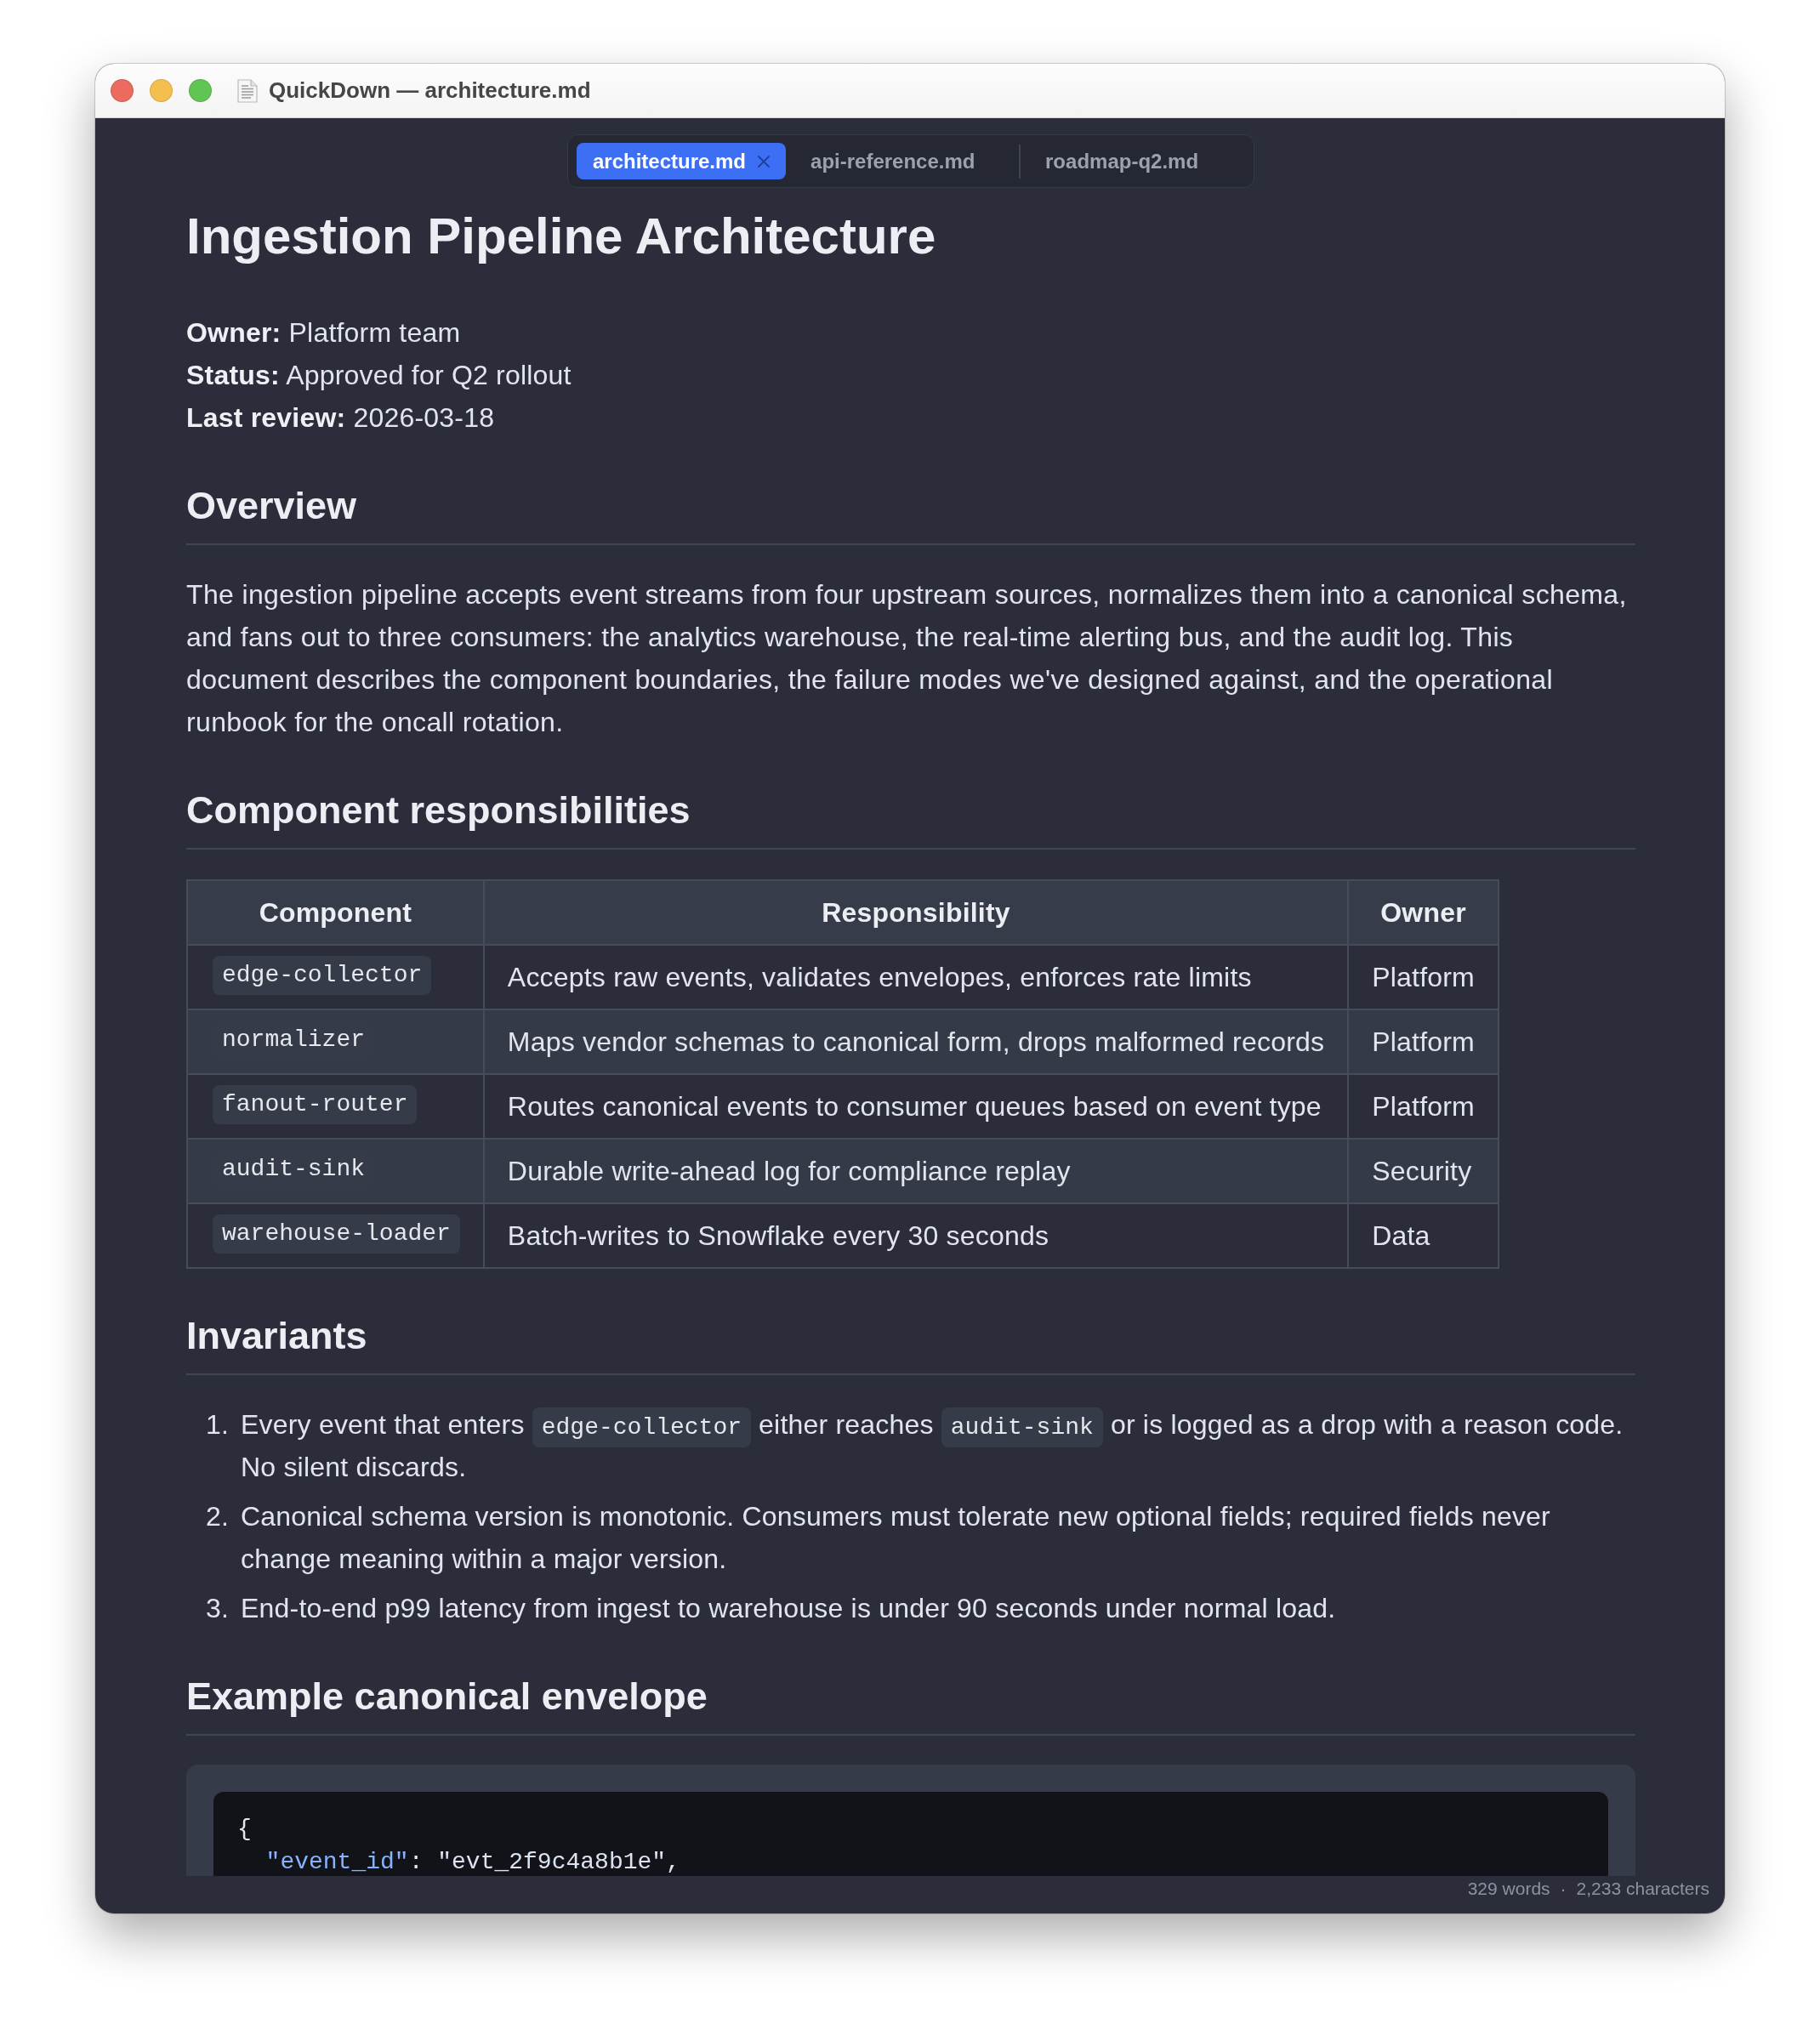 The width and height of the screenshot is (1820, 2041). What do you see at coordinates (245, 1829) in the screenshot?
I see `code-line: {` at bounding box center [245, 1829].